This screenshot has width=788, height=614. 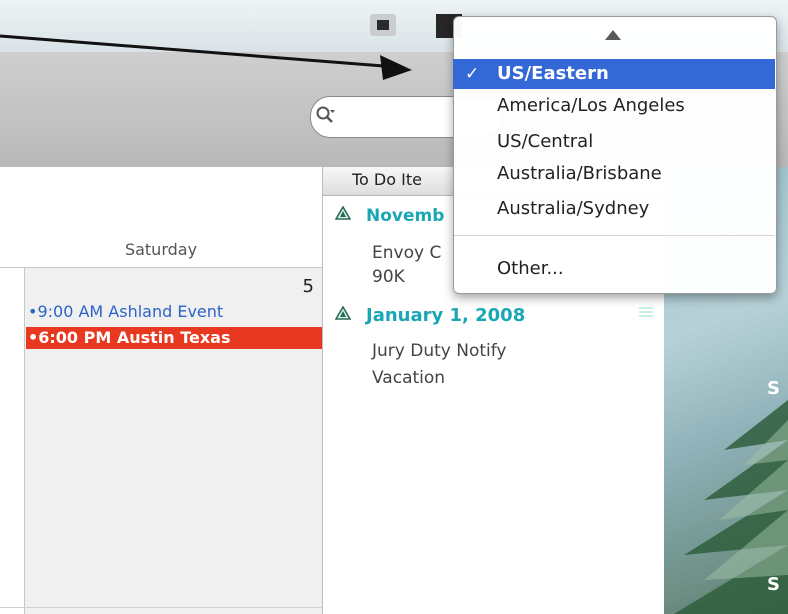 I want to click on timezone-item-america-los-angeles: America/Los Angeles, so click(x=614, y=106).